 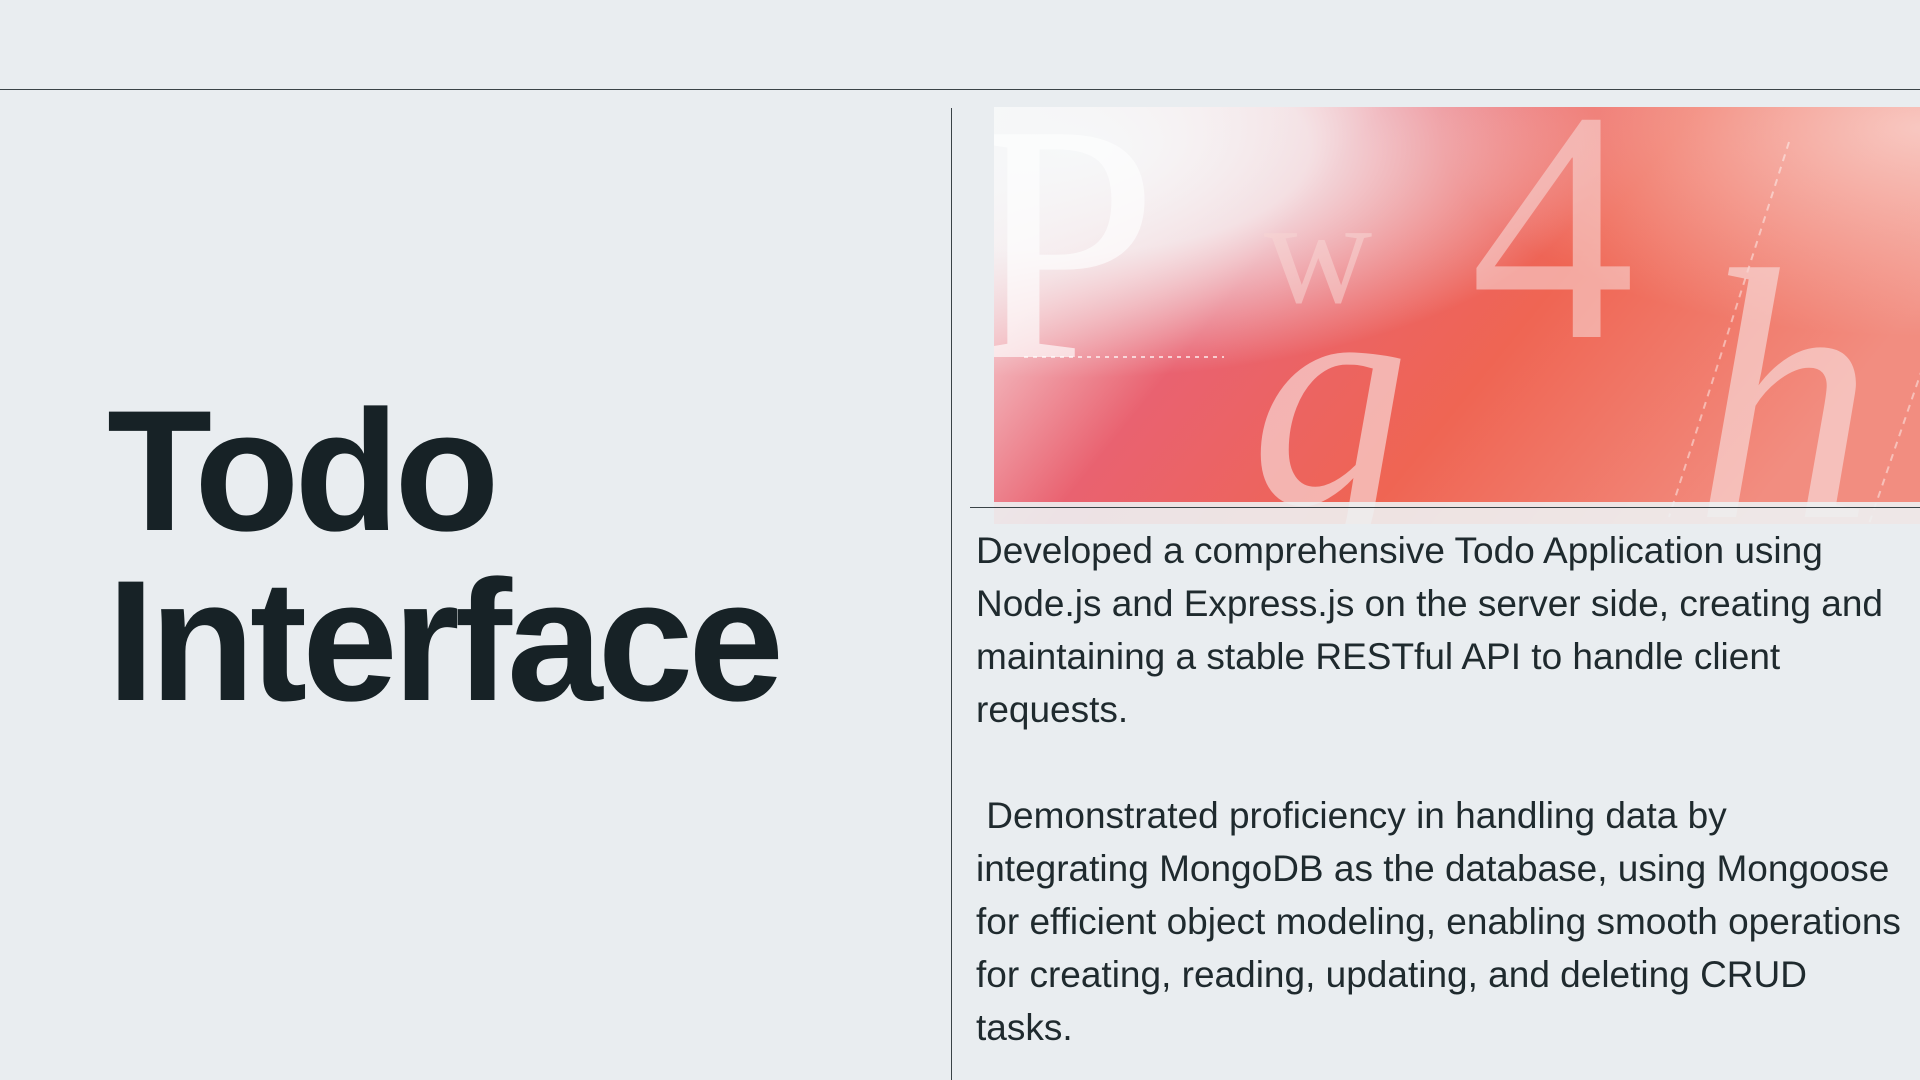 What do you see at coordinates (1457, 513) in the screenshot?
I see `bottom-light-band` at bounding box center [1457, 513].